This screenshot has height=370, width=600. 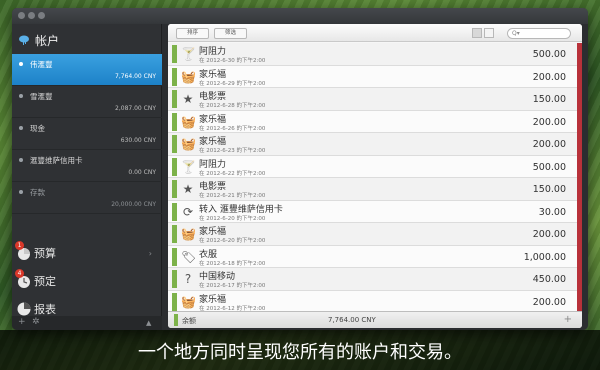 I want to click on search-input: Q▾, so click(x=539, y=33).